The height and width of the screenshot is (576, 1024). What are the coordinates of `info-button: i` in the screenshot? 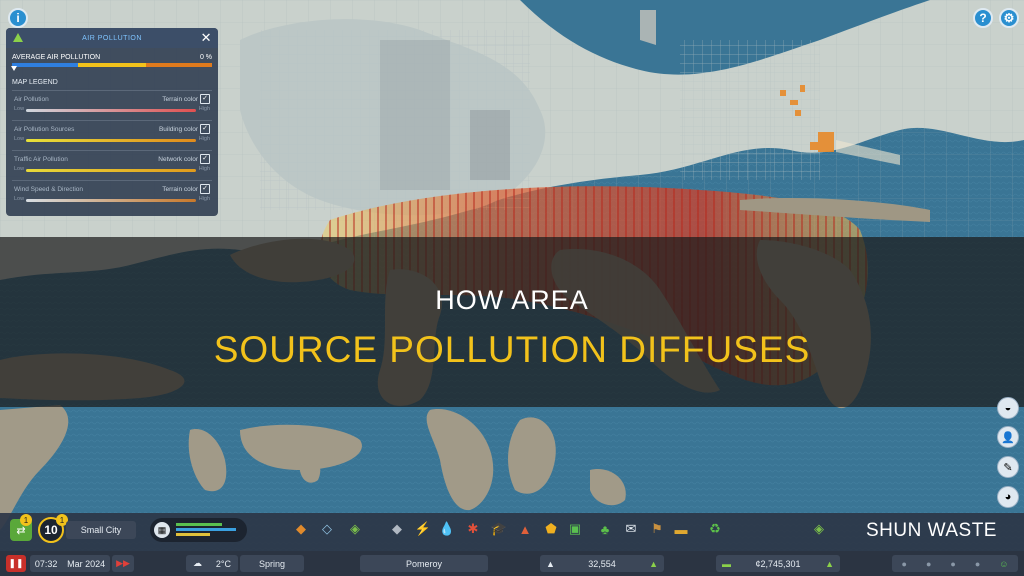 It's located at (18, 18).